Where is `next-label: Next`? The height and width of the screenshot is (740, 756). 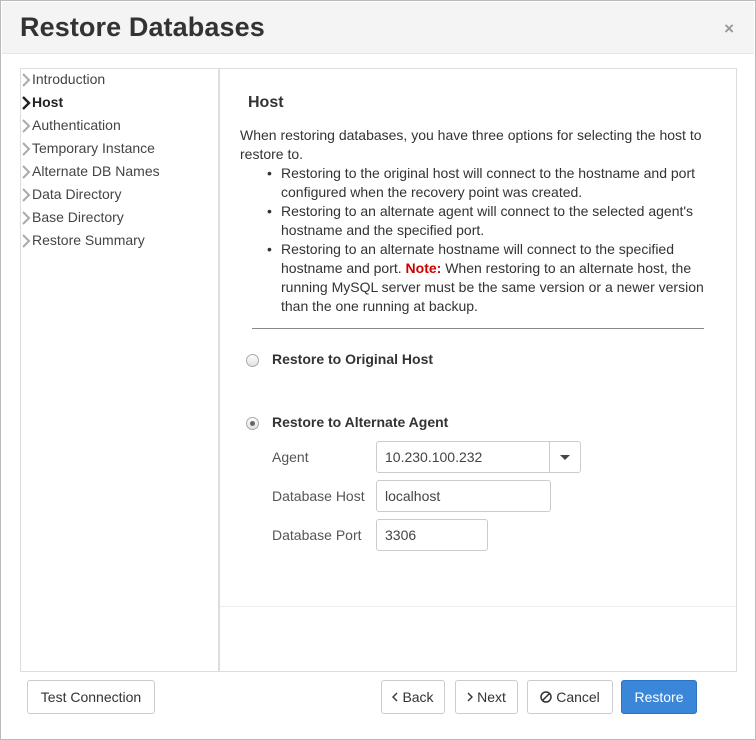 next-label: Next is located at coordinates (491, 697).